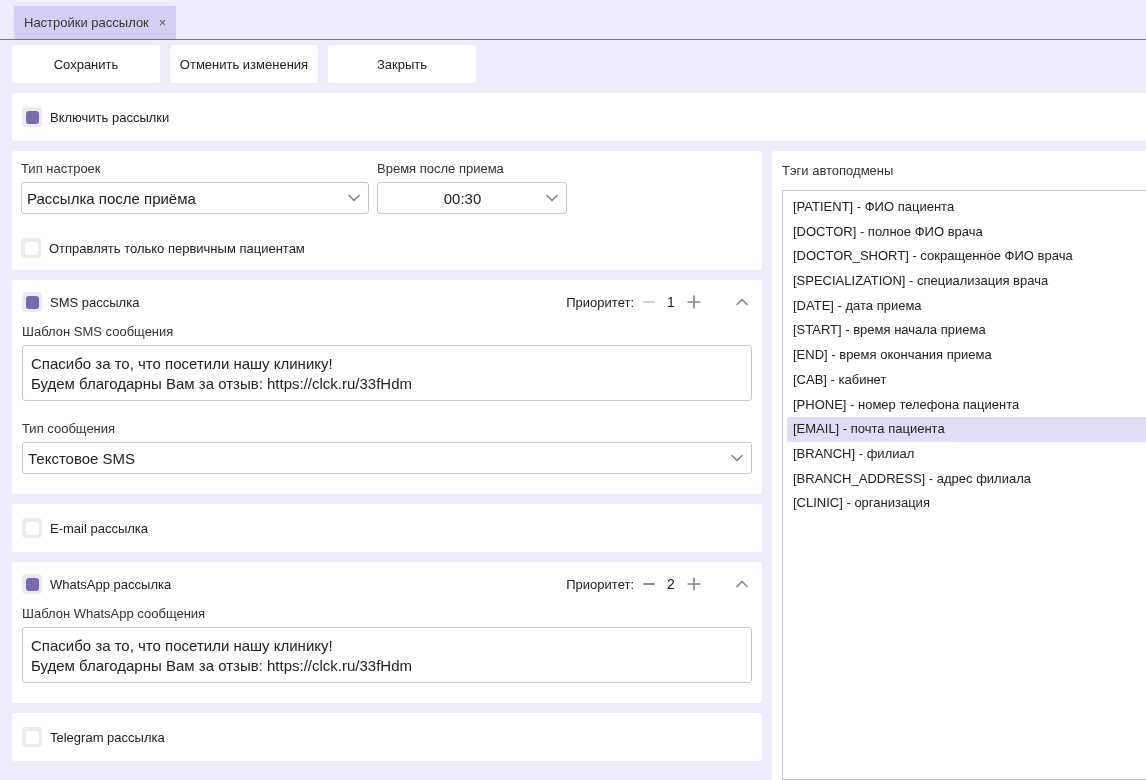 This screenshot has height=780, width=1146. What do you see at coordinates (95, 302) in the screenshot?
I see `channel-label: SMS рассылка` at bounding box center [95, 302].